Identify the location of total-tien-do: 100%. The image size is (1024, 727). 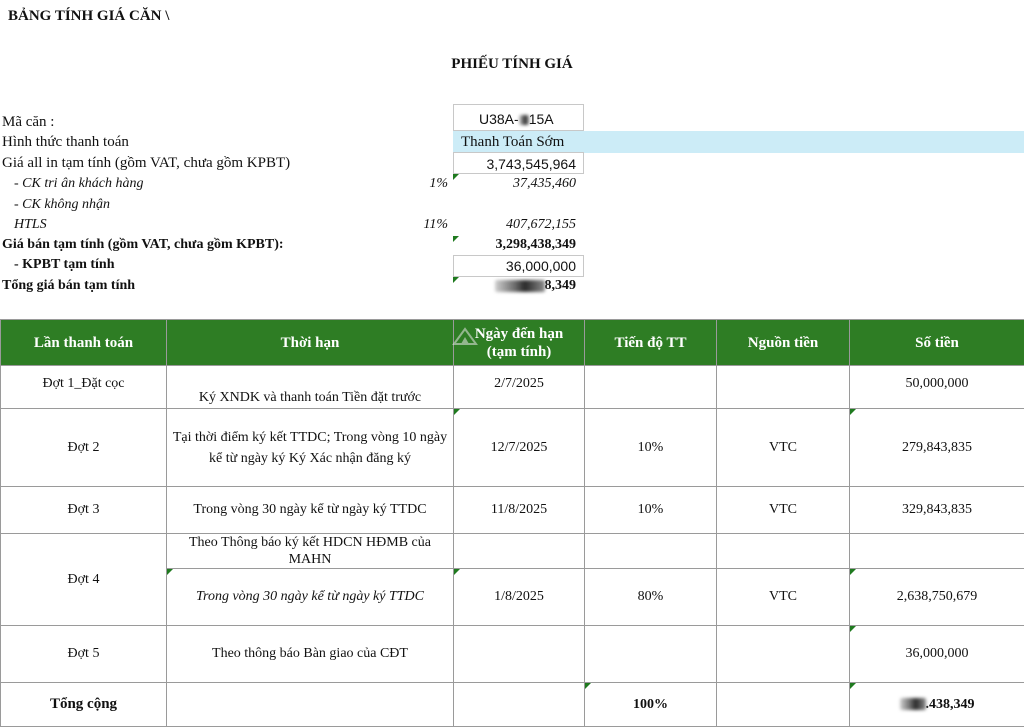
(651, 705).